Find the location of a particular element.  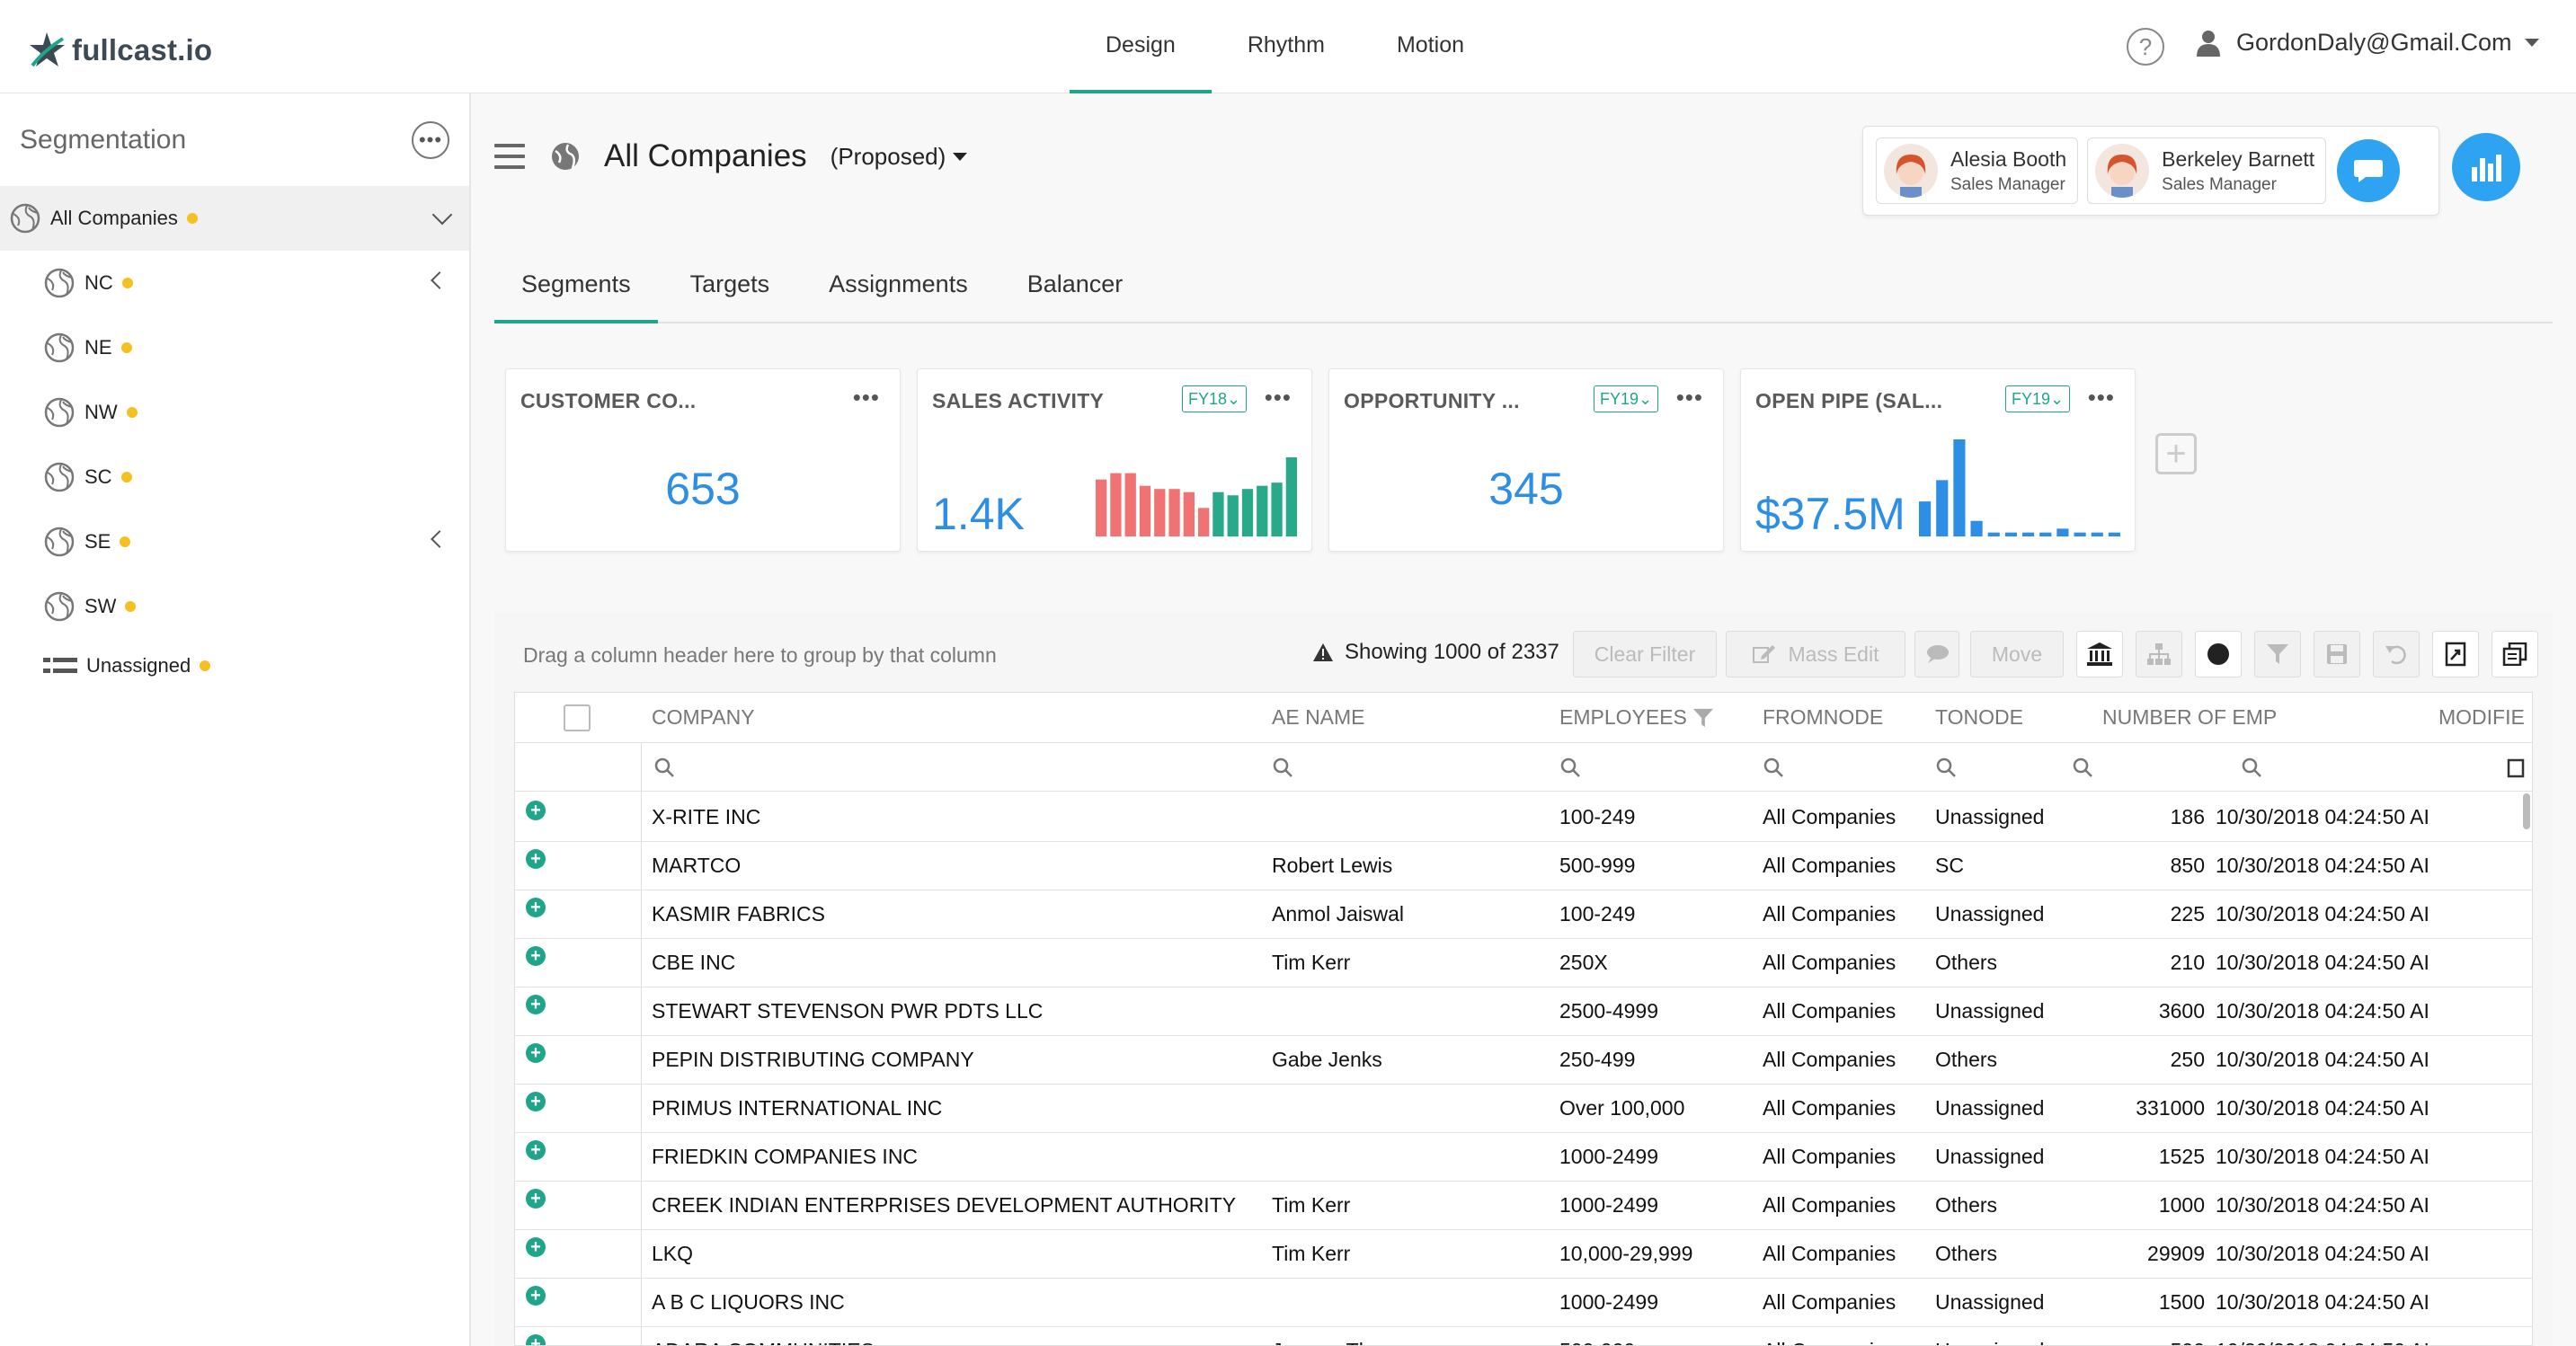

tree-item-se: SE is located at coordinates (234, 541).